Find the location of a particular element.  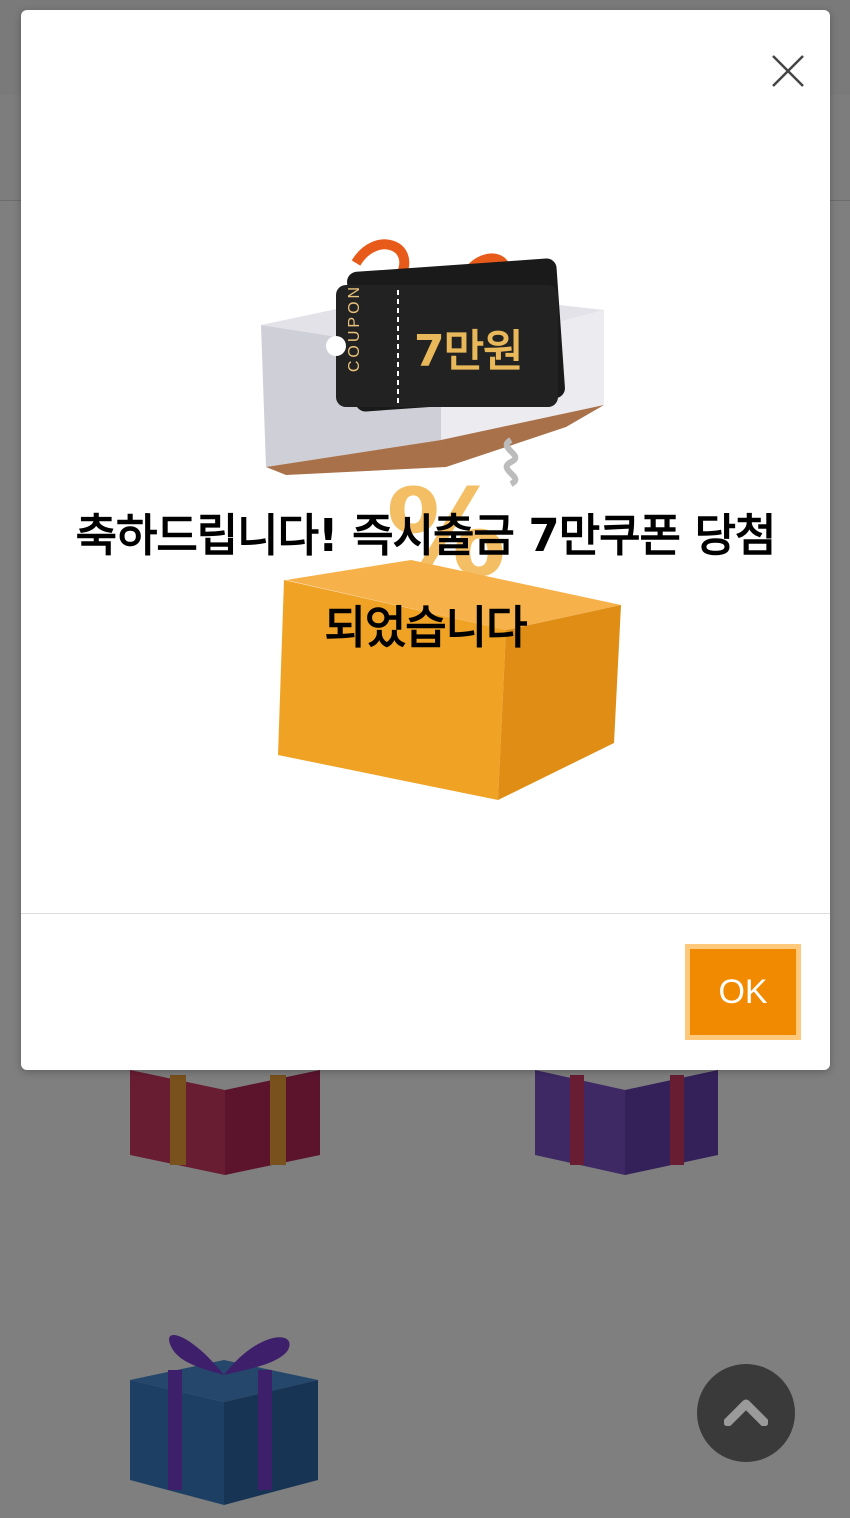

scroll-top-button is located at coordinates (746, 1413).